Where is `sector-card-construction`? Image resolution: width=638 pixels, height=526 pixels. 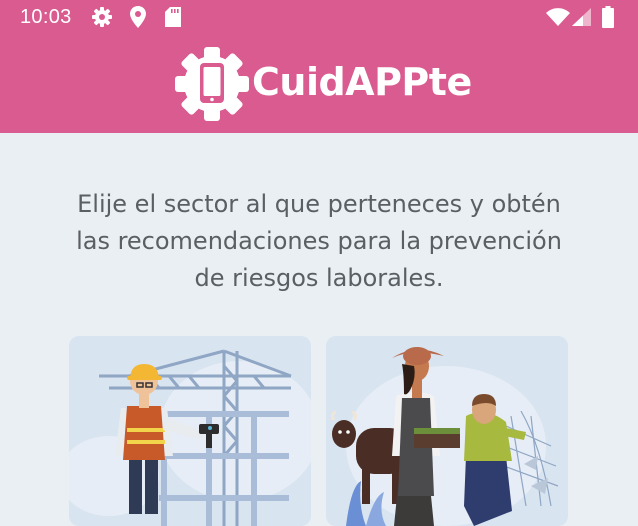 sector-card-construction is located at coordinates (190, 431).